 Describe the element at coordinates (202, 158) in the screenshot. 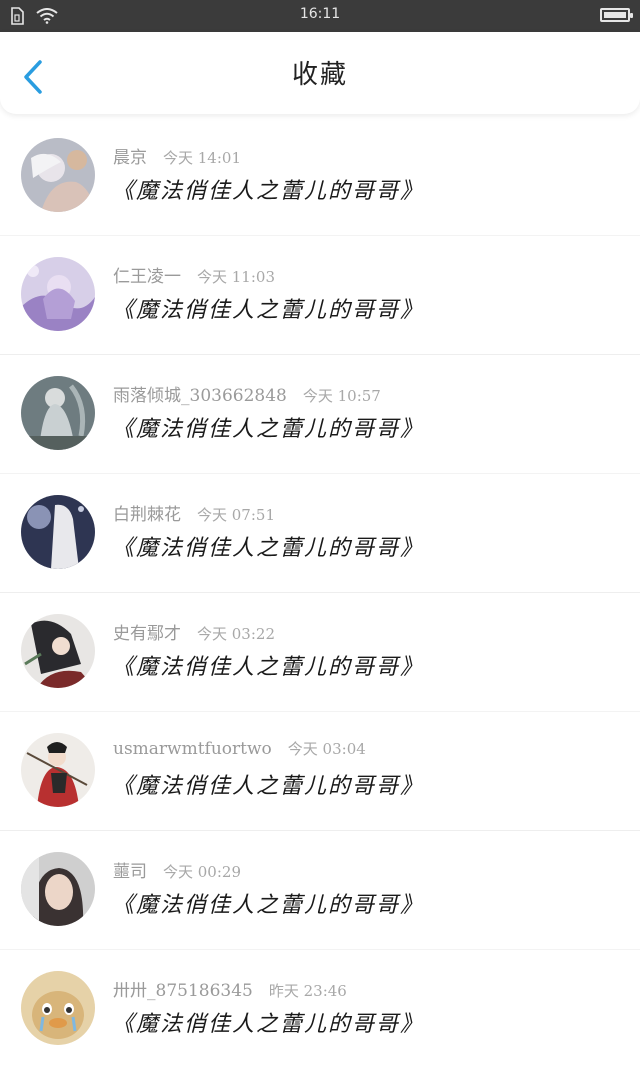

I see `timestamp: 今天 14:01` at that location.